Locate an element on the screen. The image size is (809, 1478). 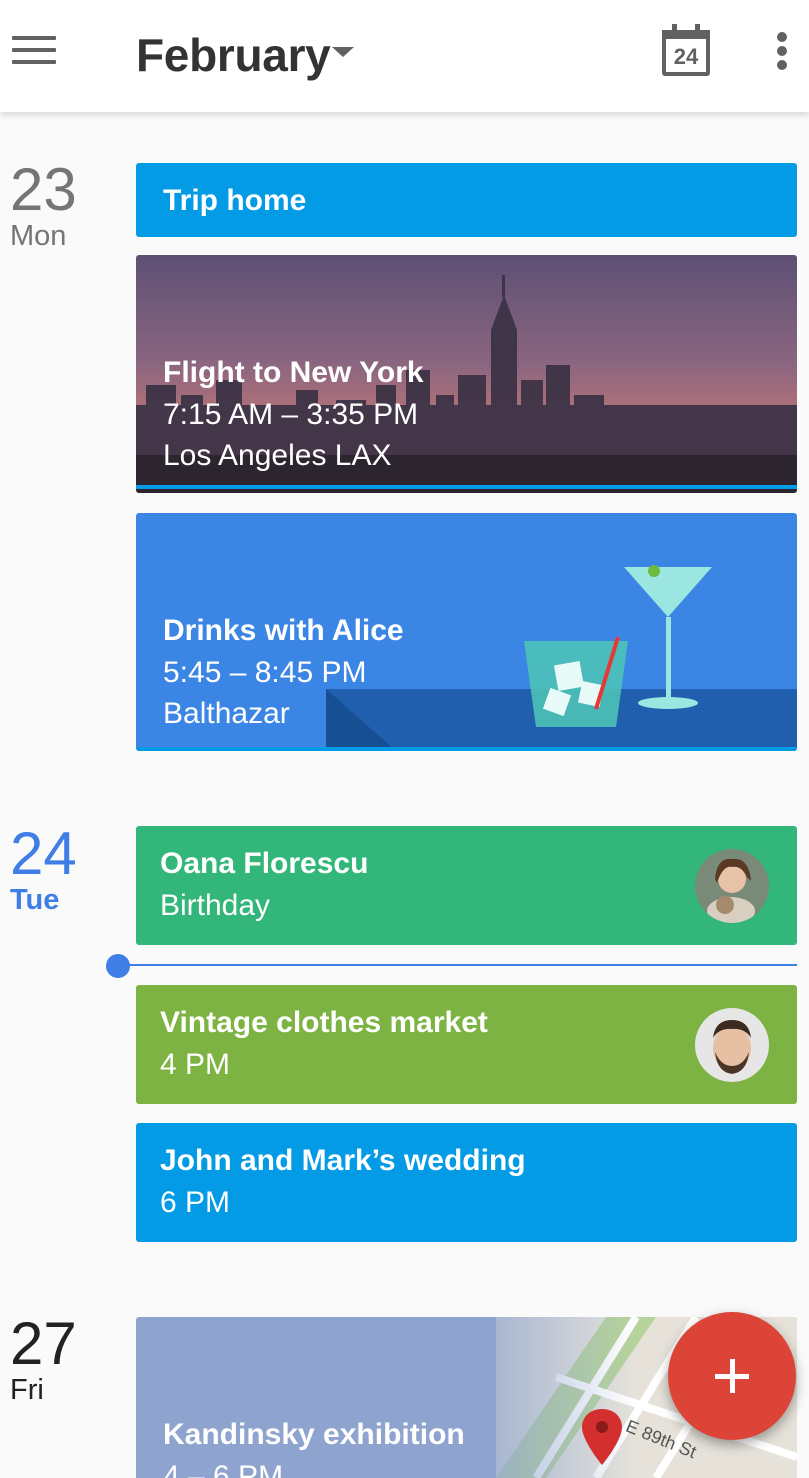
current-time-dot is located at coordinates (118, 966).